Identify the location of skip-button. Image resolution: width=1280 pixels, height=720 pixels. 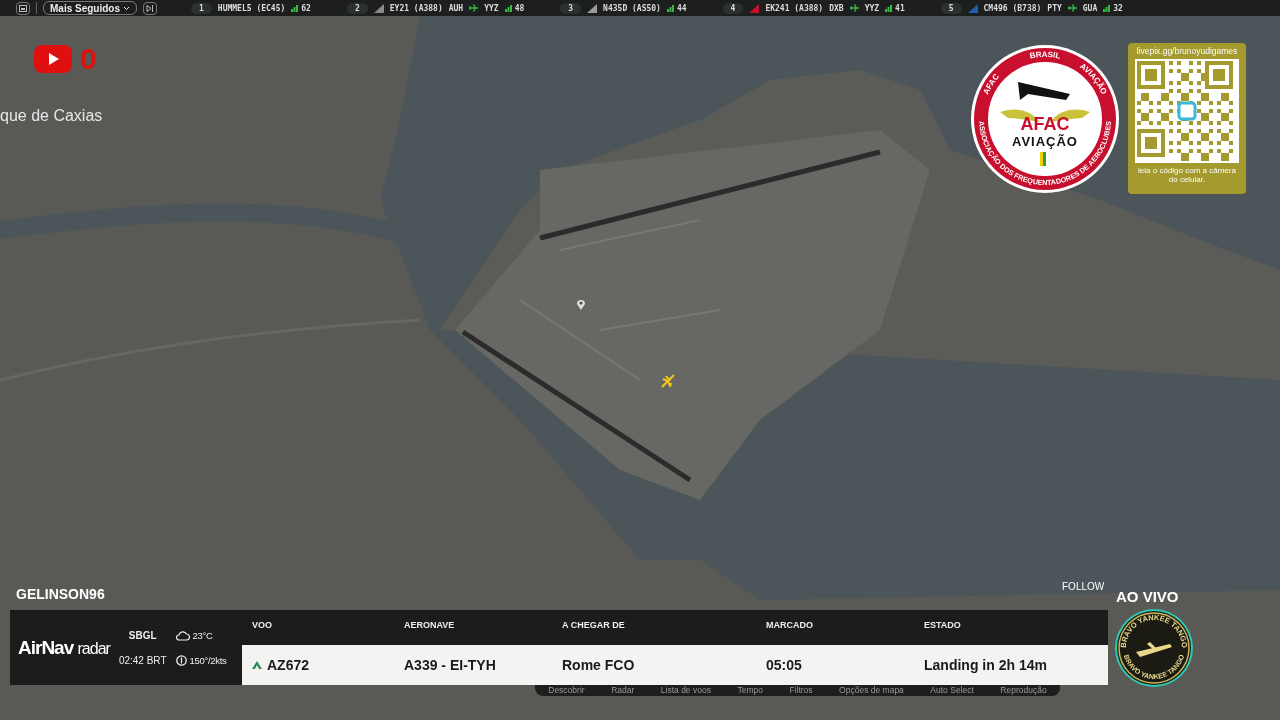
(150, 8).